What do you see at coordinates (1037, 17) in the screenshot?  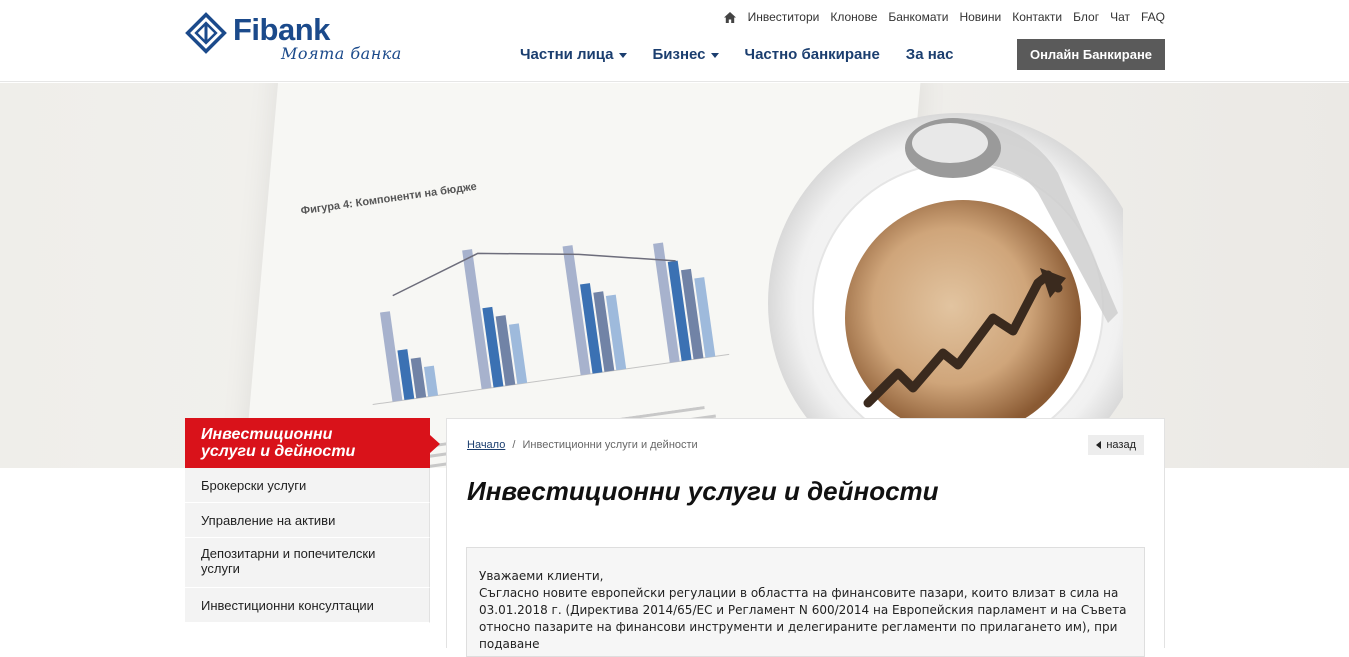 I see `topnav-contacts: Контакти` at bounding box center [1037, 17].